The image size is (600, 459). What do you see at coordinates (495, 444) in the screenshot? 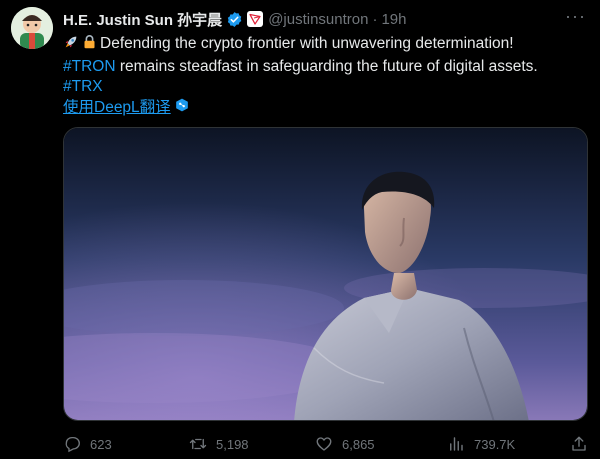
I see `views-count: 739.7K` at bounding box center [495, 444].